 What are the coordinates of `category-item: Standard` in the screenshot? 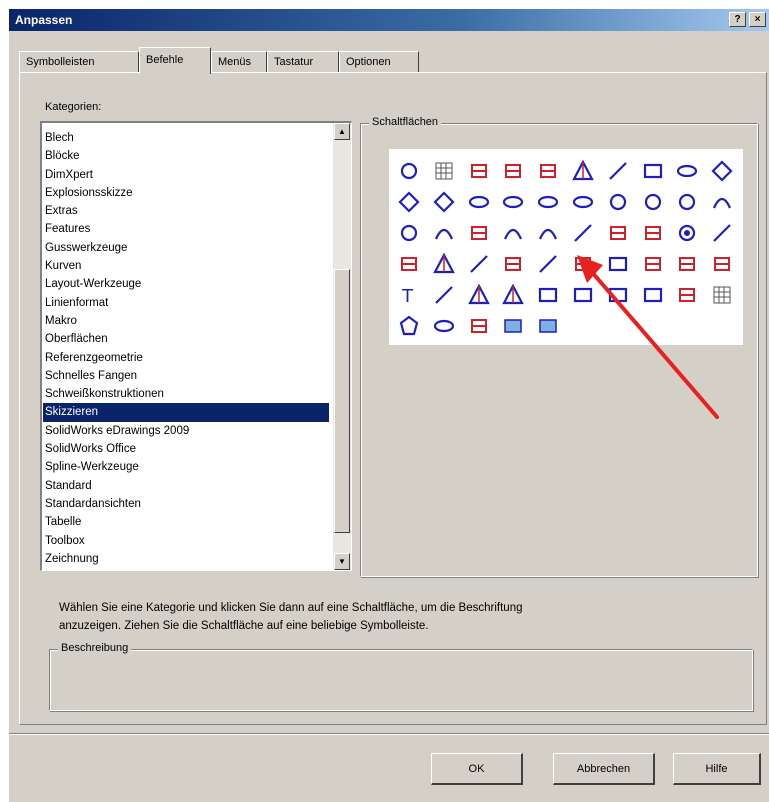 It's located at (186, 486).